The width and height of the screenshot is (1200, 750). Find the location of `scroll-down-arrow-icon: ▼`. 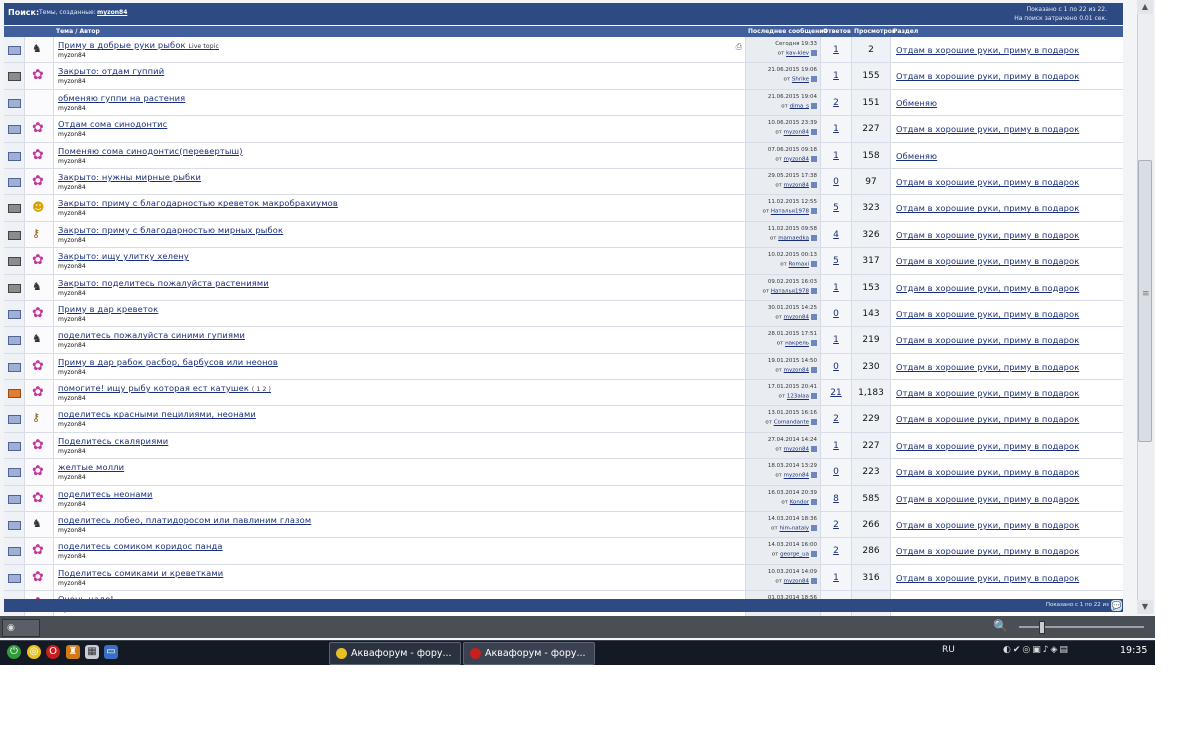

scroll-down-arrow-icon: ▼ is located at coordinates (1145, 607).